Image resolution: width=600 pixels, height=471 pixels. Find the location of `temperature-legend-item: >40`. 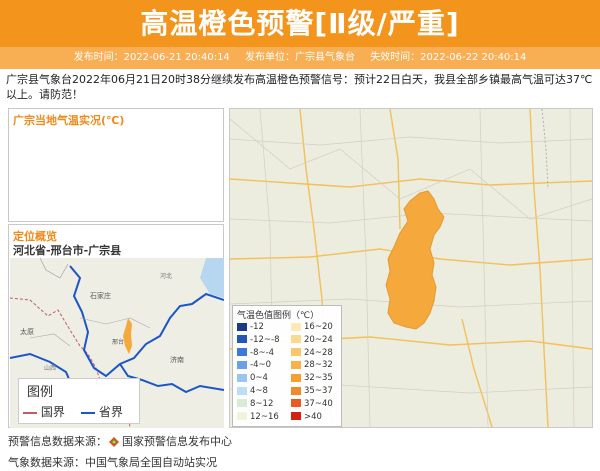

temperature-legend-item: >40 is located at coordinates (306, 417).